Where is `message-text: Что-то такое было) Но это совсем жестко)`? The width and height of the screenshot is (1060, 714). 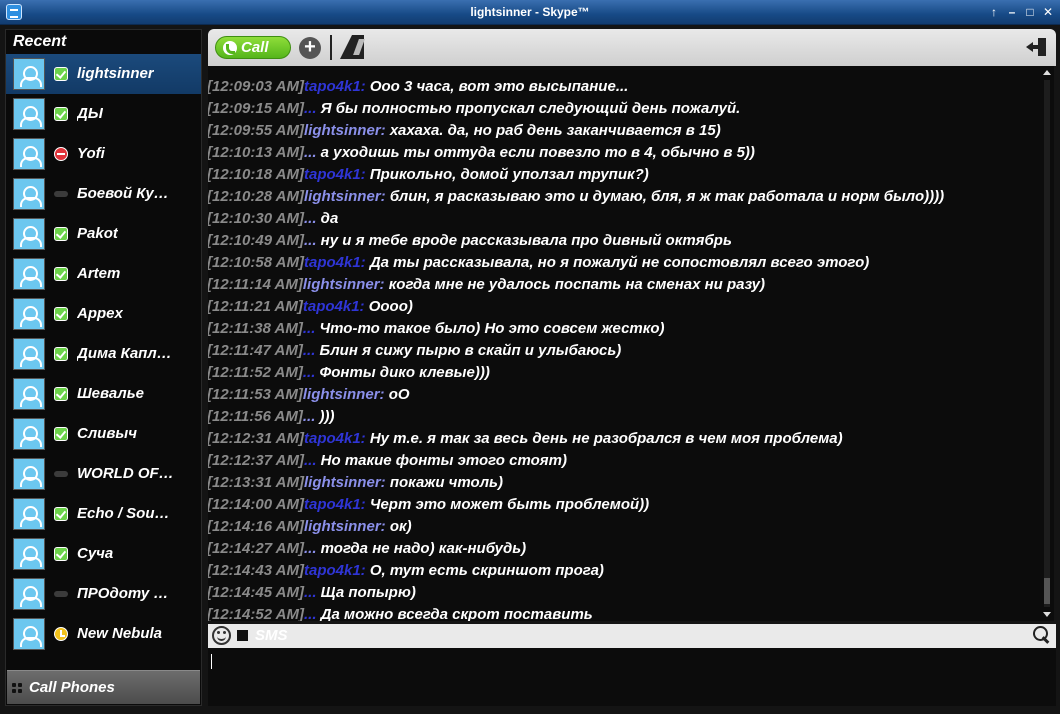
message-text: Что-то такое было) Но это совсем жестко) is located at coordinates (492, 328).